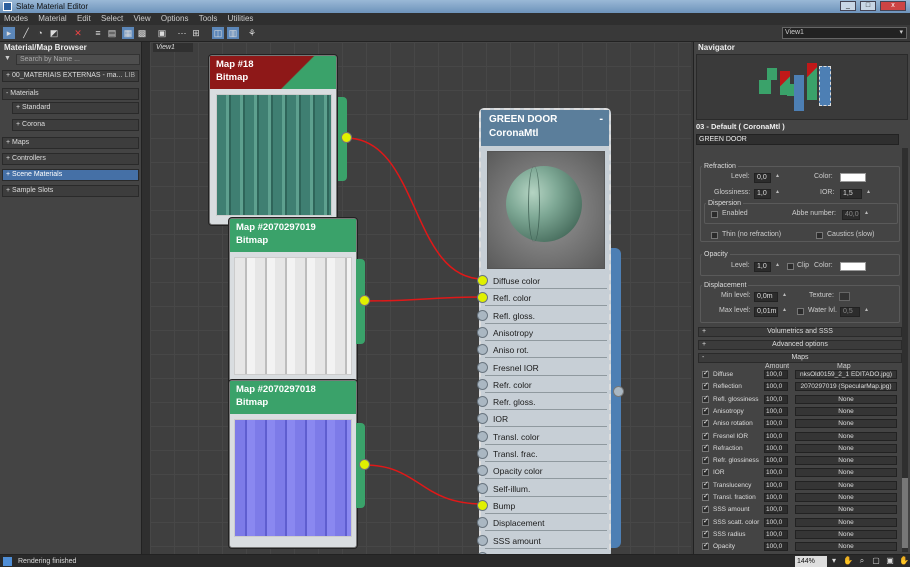 Image resolution: width=910 pixels, height=567 pixels. What do you see at coordinates (196, 33) in the screenshot?
I see `material-id-icon: ⊞` at bounding box center [196, 33].